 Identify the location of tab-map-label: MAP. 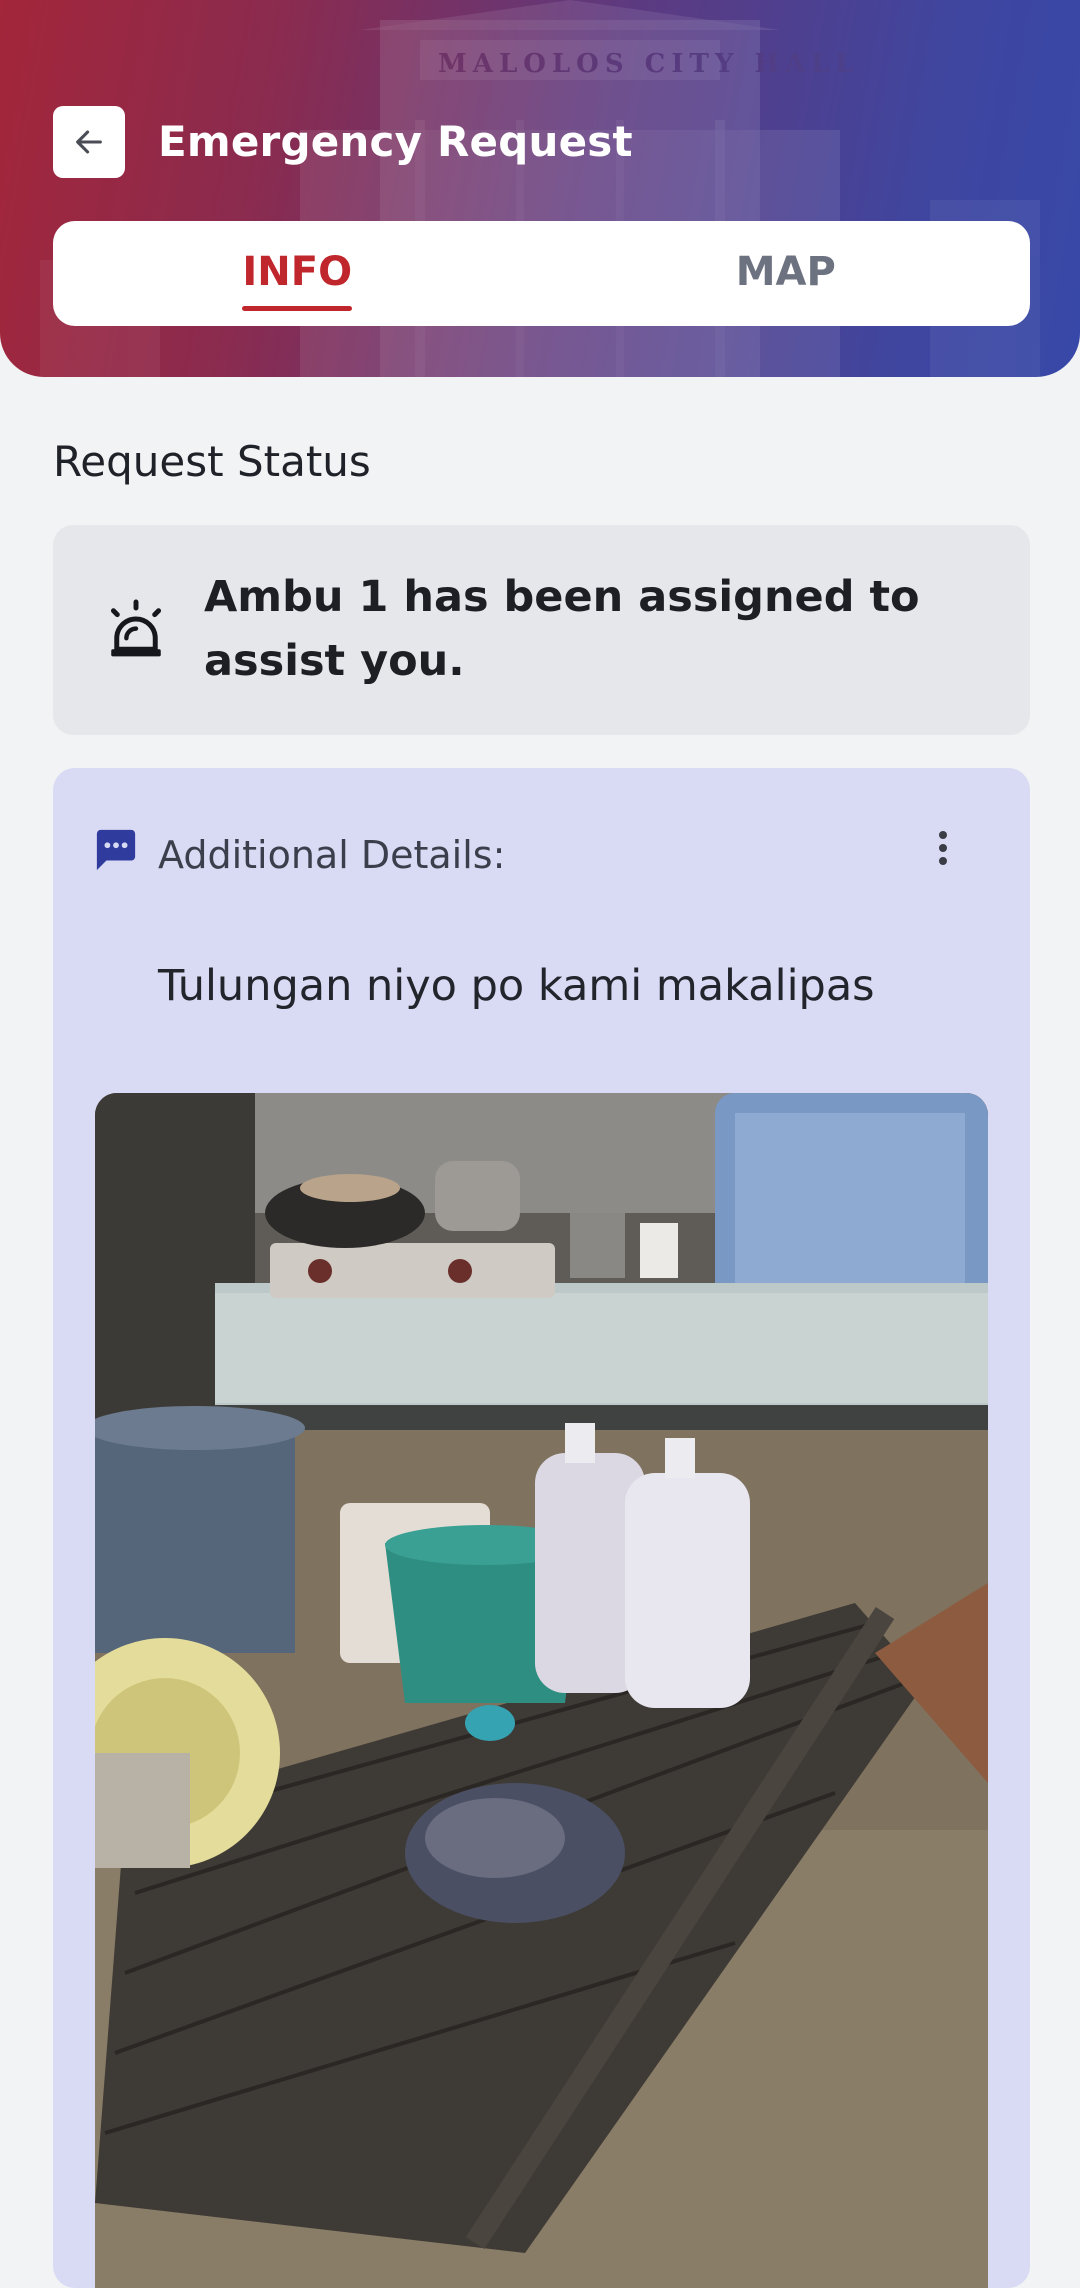
(785, 271).